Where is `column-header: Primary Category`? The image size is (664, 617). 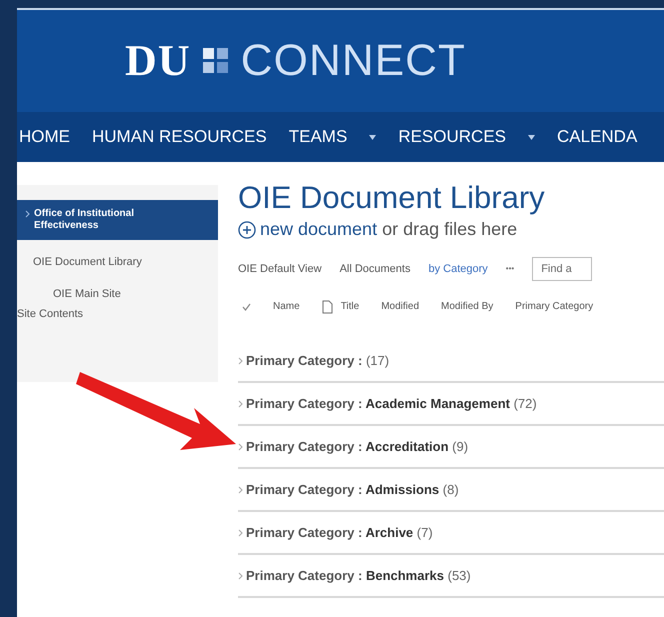
column-header: Primary Category is located at coordinates (554, 306).